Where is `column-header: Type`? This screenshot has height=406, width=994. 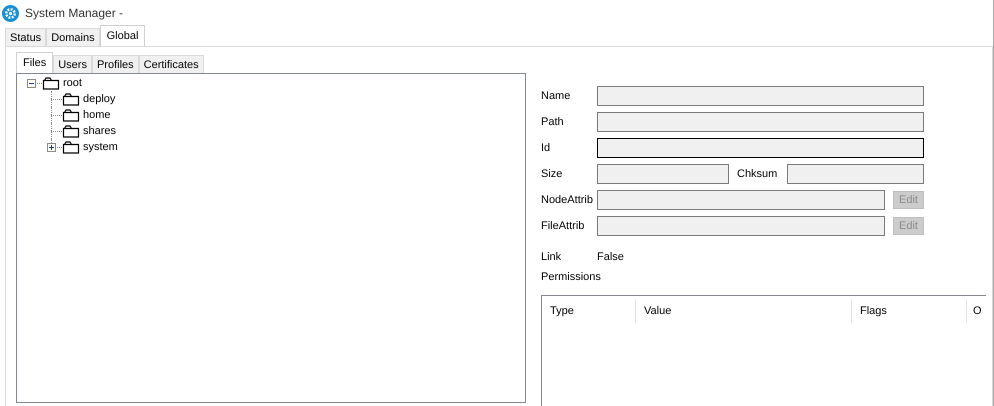
column-header: Type is located at coordinates (589, 311).